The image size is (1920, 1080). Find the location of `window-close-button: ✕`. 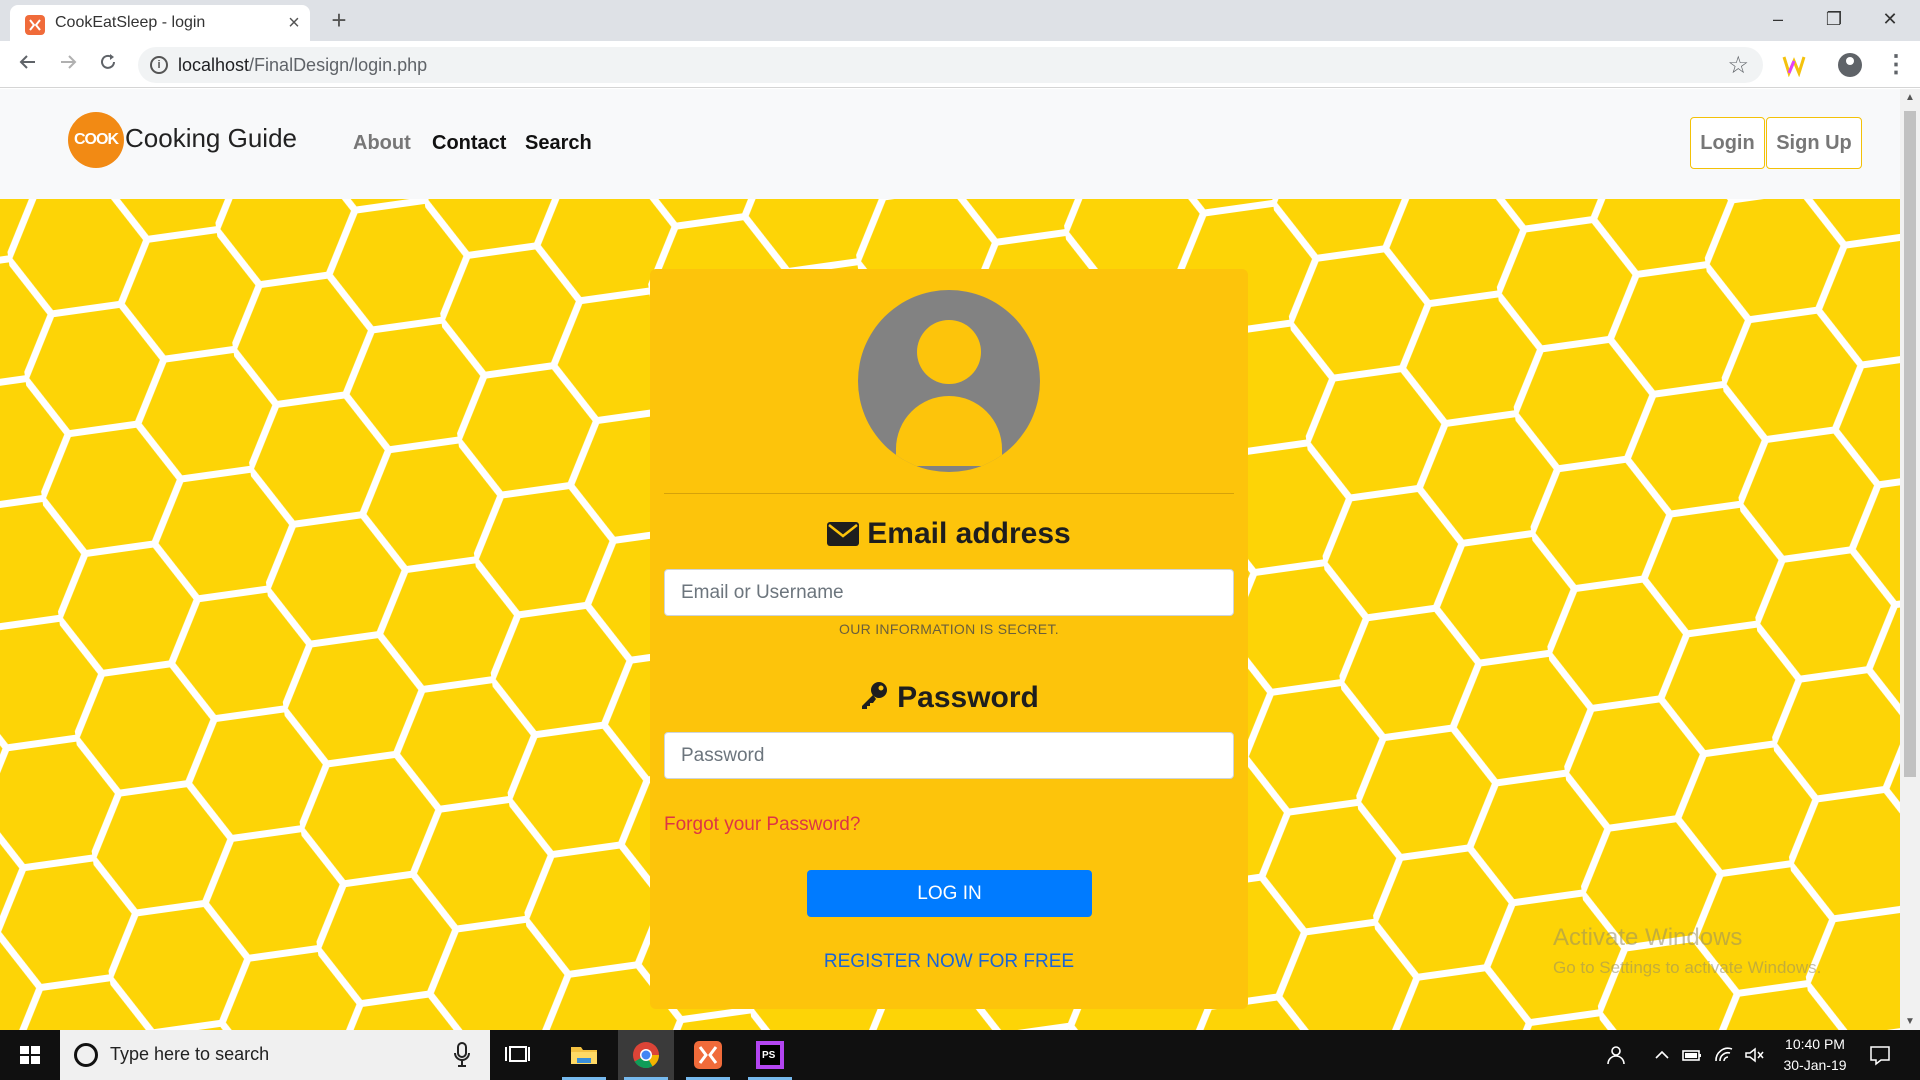

window-close-button: ✕ is located at coordinates (1890, 19).